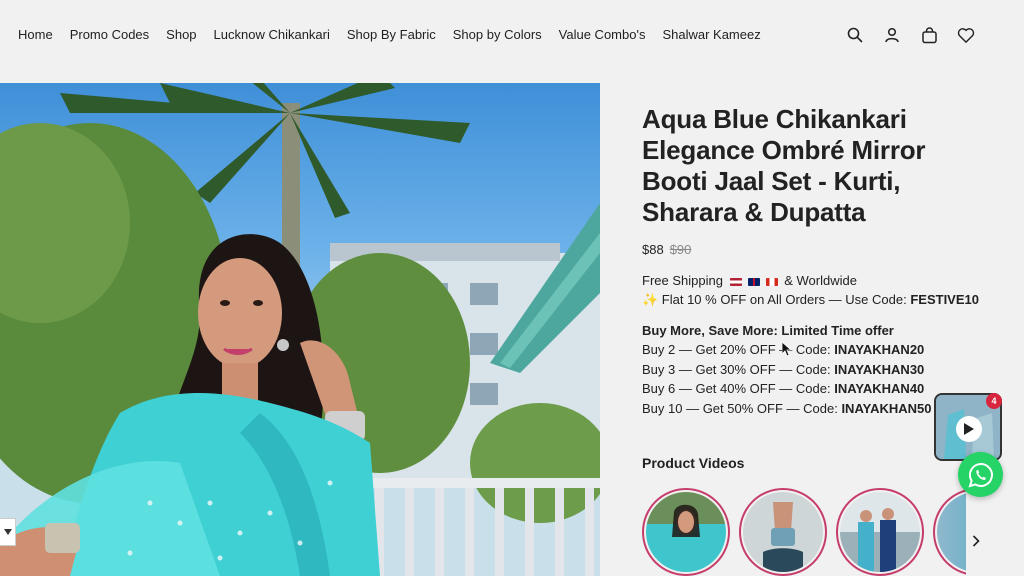 The width and height of the screenshot is (1024, 576). What do you see at coordinates (910, 35) in the screenshot?
I see `header-actions` at bounding box center [910, 35].